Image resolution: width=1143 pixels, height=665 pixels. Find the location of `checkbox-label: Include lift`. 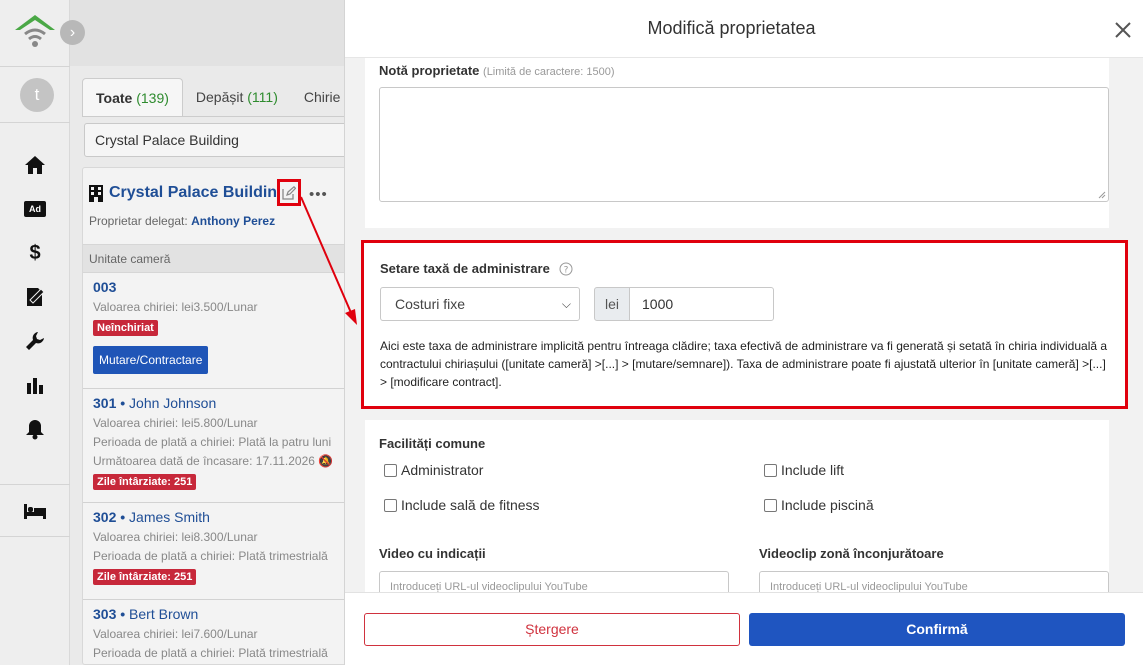

checkbox-label: Include lift is located at coordinates (813, 470).